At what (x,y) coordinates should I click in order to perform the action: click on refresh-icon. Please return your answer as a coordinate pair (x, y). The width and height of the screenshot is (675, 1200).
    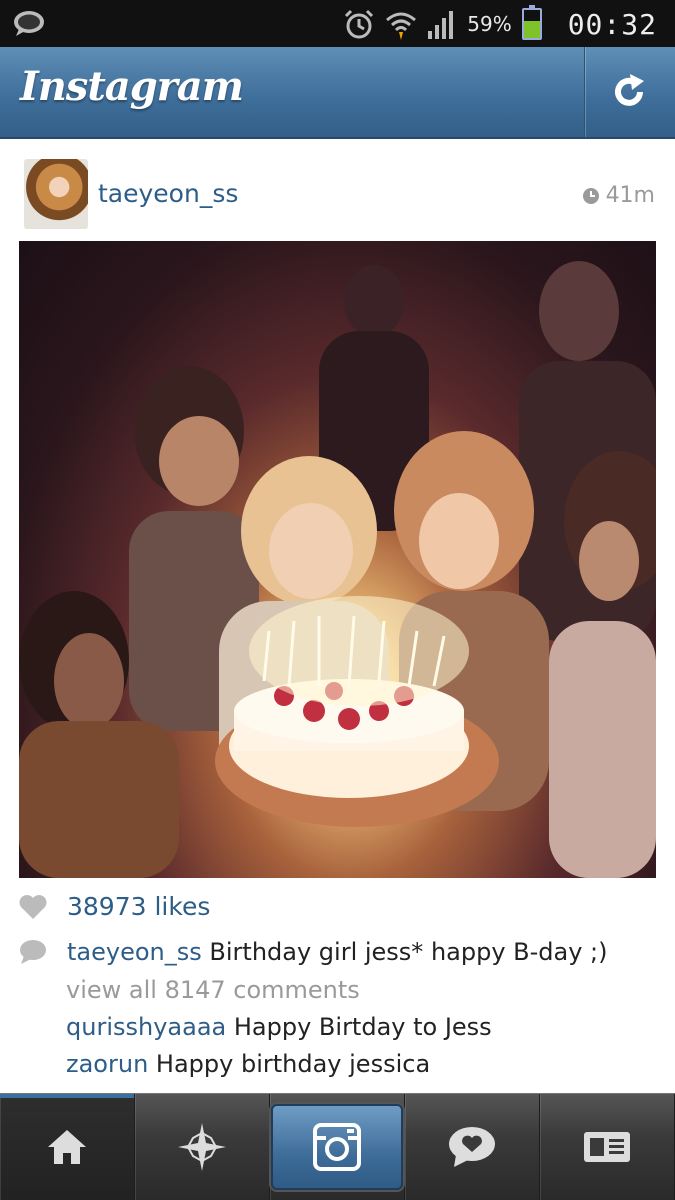
    Looking at the image, I should click on (629, 90).